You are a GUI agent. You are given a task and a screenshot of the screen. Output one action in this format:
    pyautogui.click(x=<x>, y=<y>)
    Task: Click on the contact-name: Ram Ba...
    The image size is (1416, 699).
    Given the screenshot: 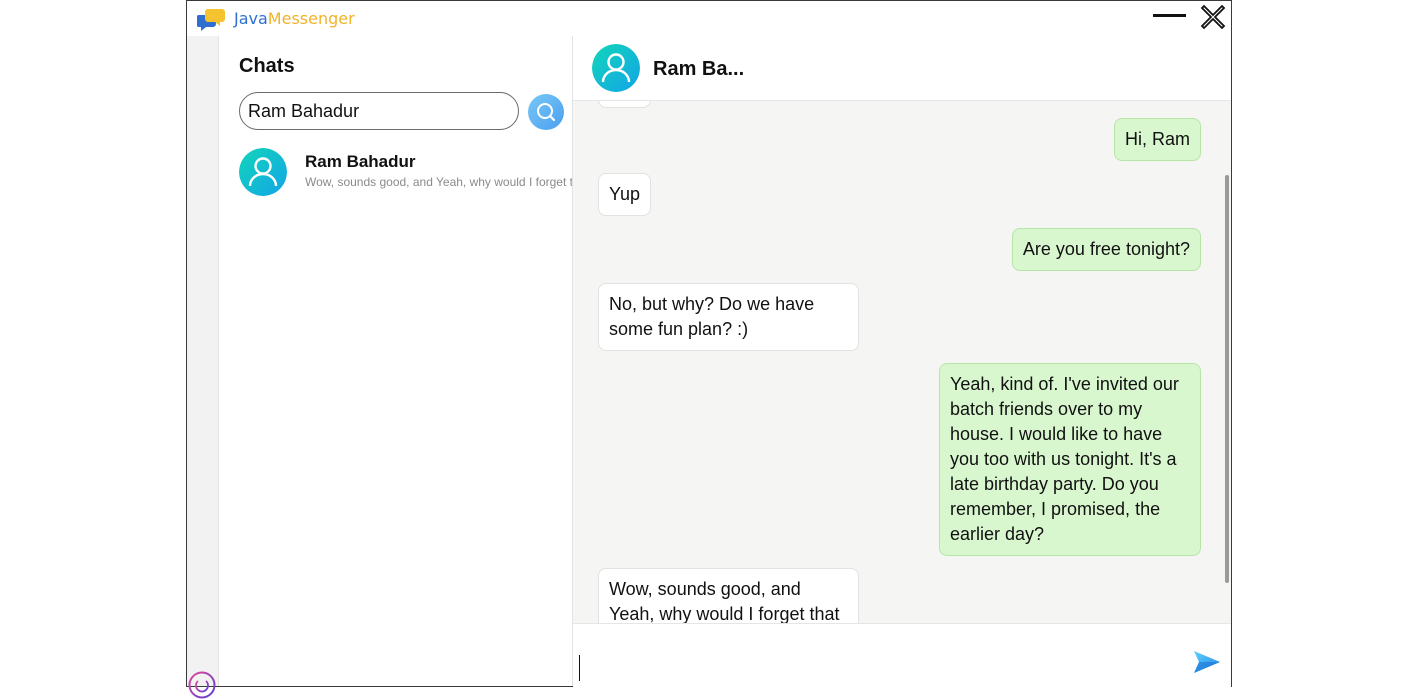 What is the action you would take?
    pyautogui.click(x=699, y=69)
    